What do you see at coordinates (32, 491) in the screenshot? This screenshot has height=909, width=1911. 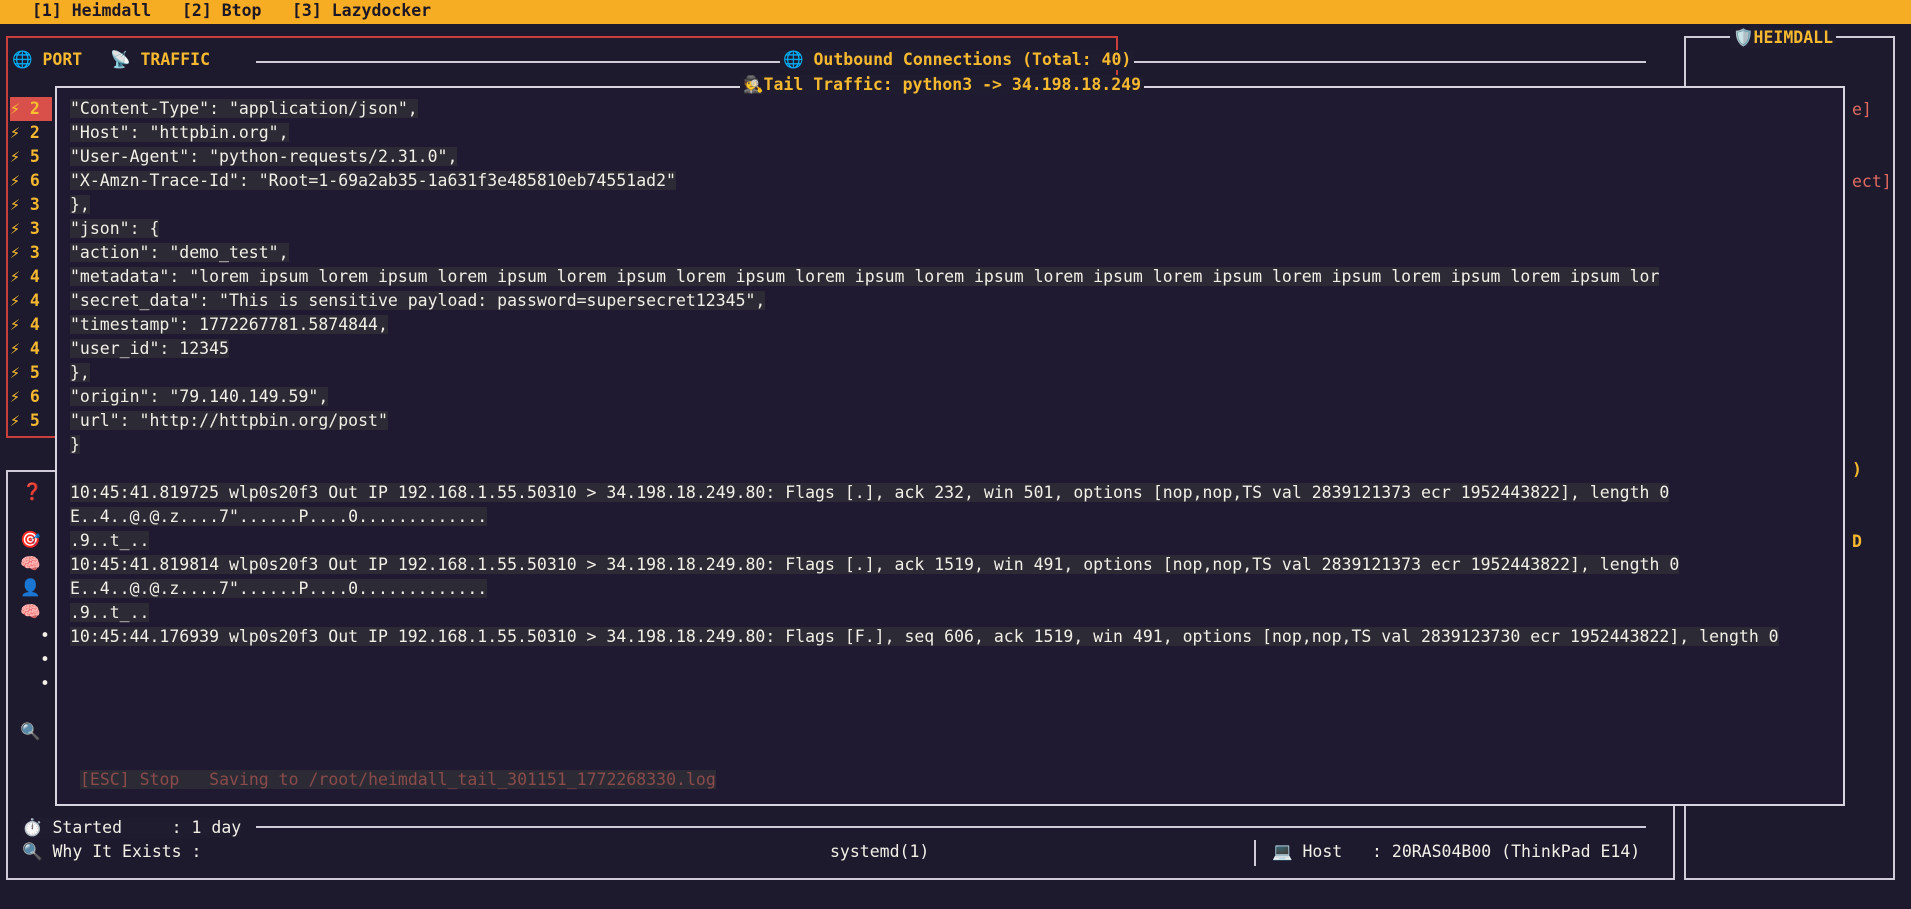 I see `help-icon: ❓` at bounding box center [32, 491].